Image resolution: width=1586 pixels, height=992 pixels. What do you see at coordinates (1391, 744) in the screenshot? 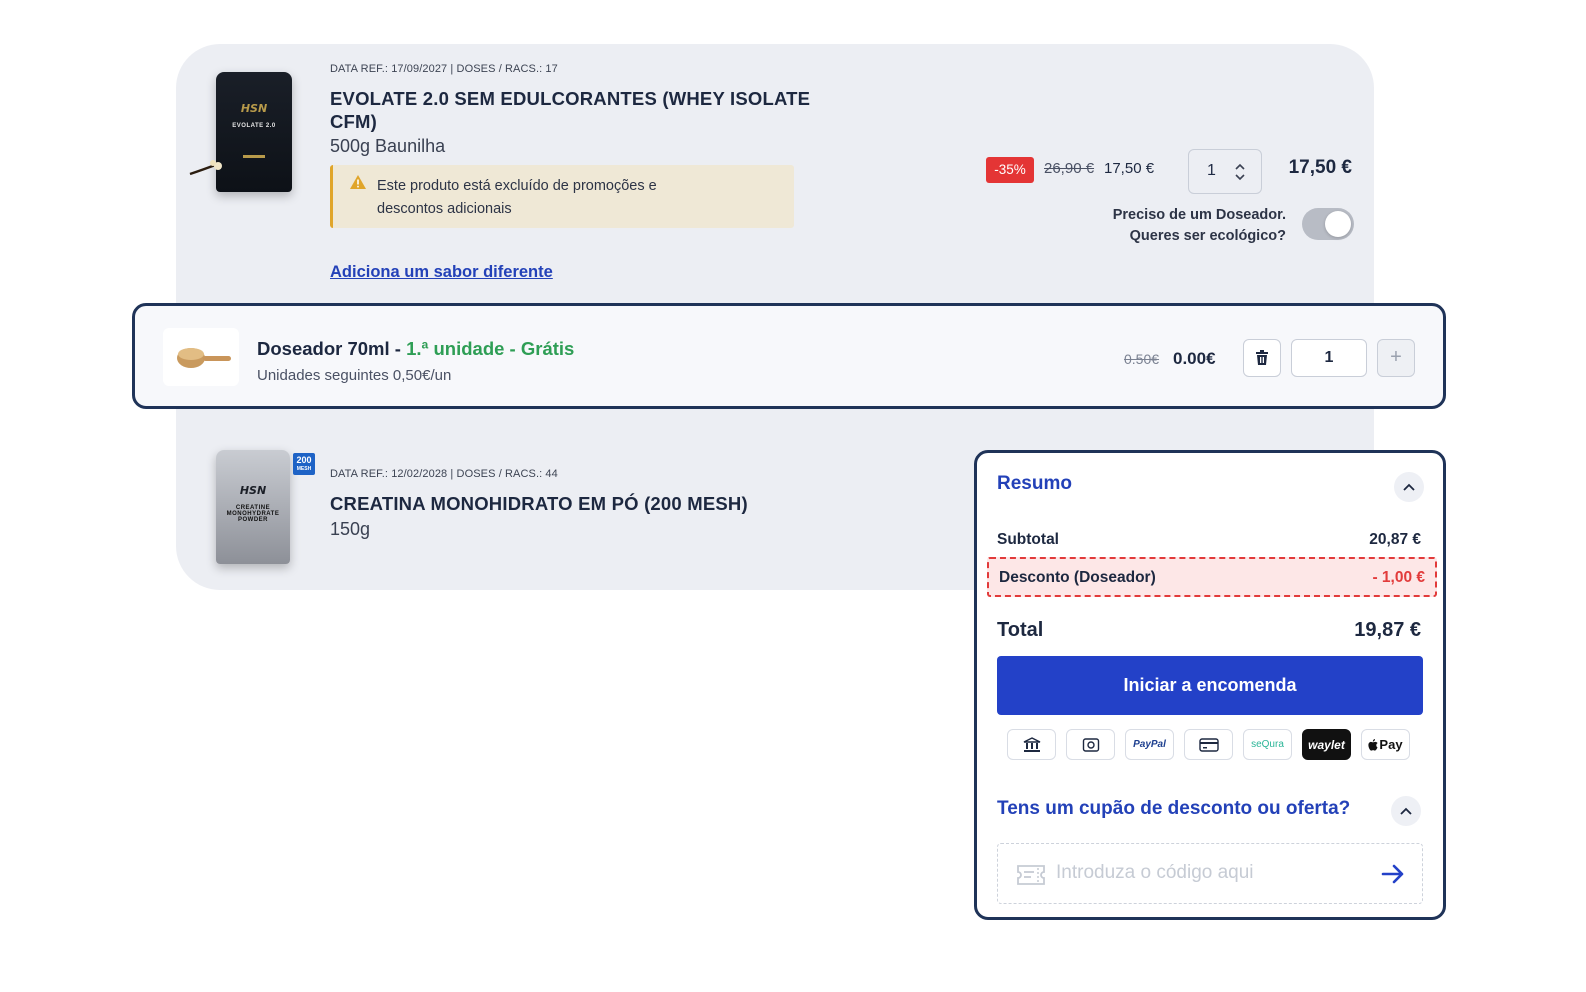
I see `apple-pay-label: Pay` at bounding box center [1391, 744].